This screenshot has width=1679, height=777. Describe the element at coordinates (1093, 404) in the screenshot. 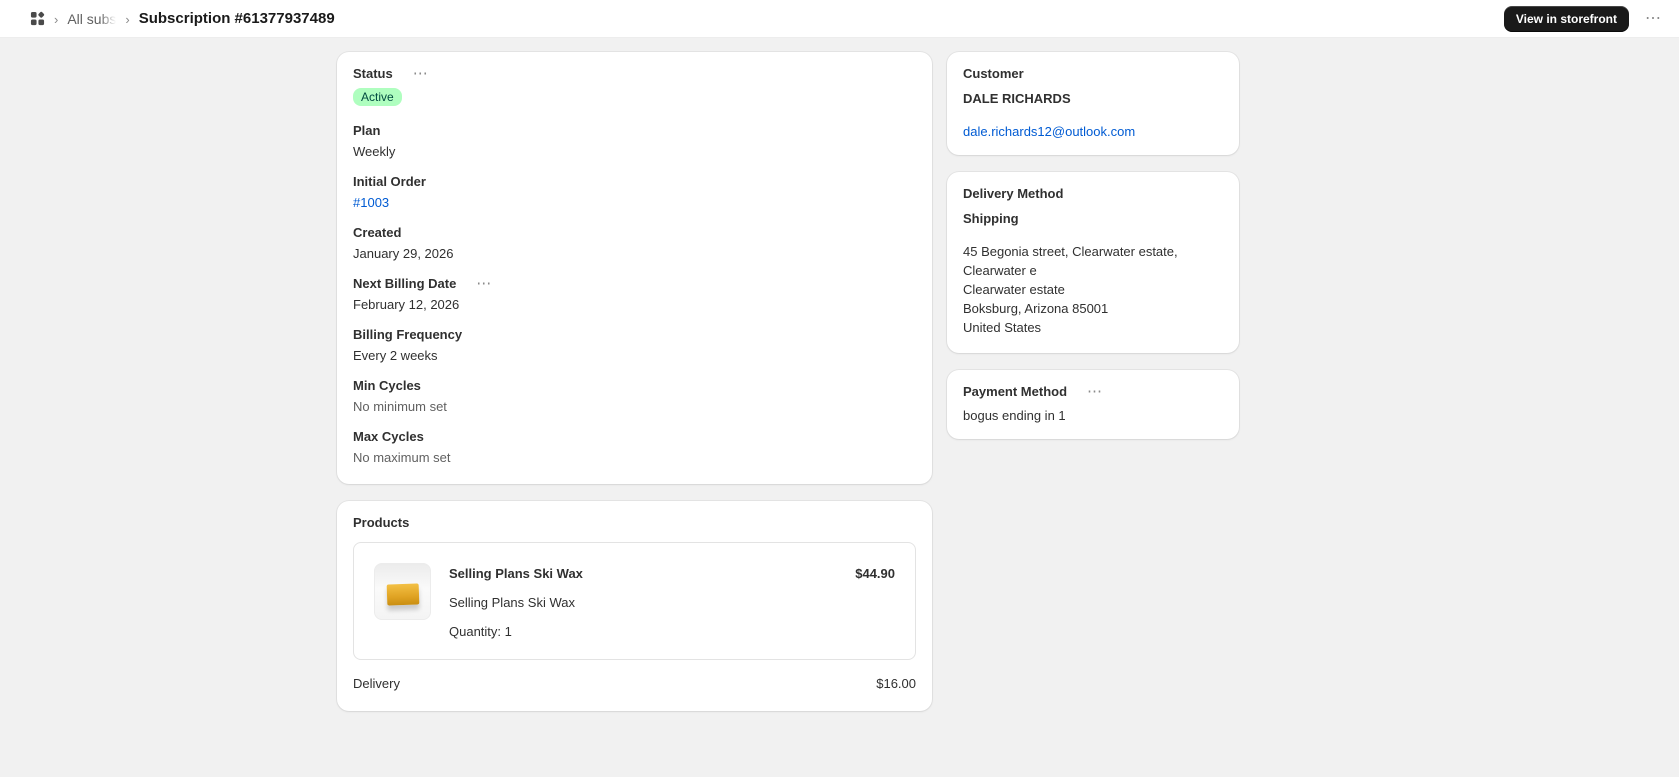

I see `payment-method-card: Payment Method ⋯ bogus ending in 1` at that location.